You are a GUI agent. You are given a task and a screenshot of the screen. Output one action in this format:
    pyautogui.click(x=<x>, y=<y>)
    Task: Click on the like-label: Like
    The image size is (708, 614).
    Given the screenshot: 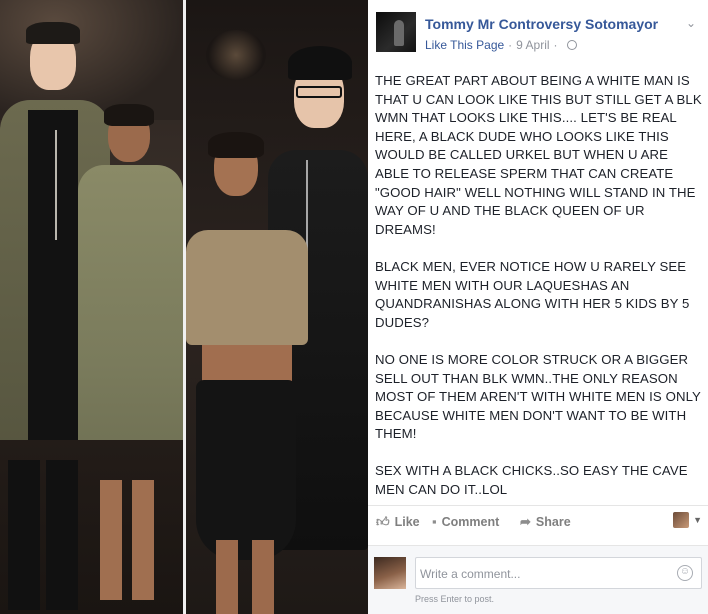 What is the action you would take?
    pyautogui.click(x=407, y=522)
    